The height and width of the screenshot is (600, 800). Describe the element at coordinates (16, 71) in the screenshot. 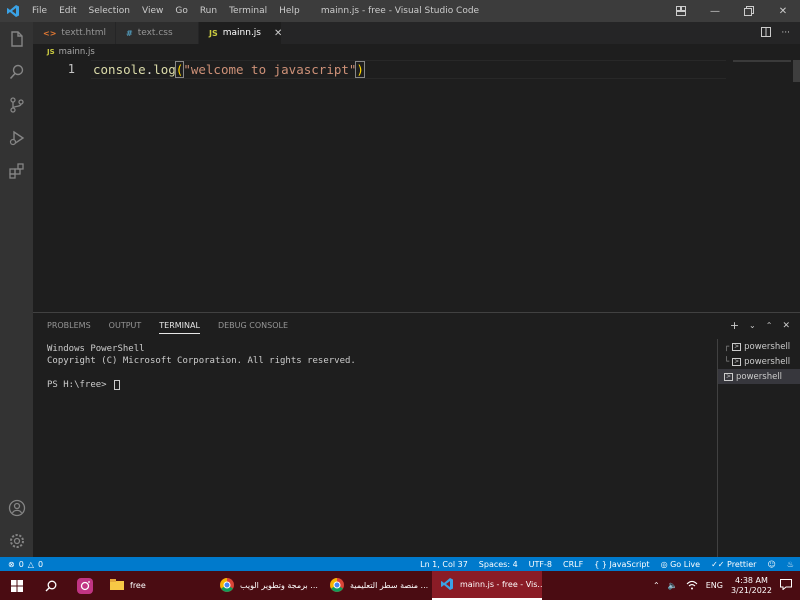

I see `search-icon` at that location.